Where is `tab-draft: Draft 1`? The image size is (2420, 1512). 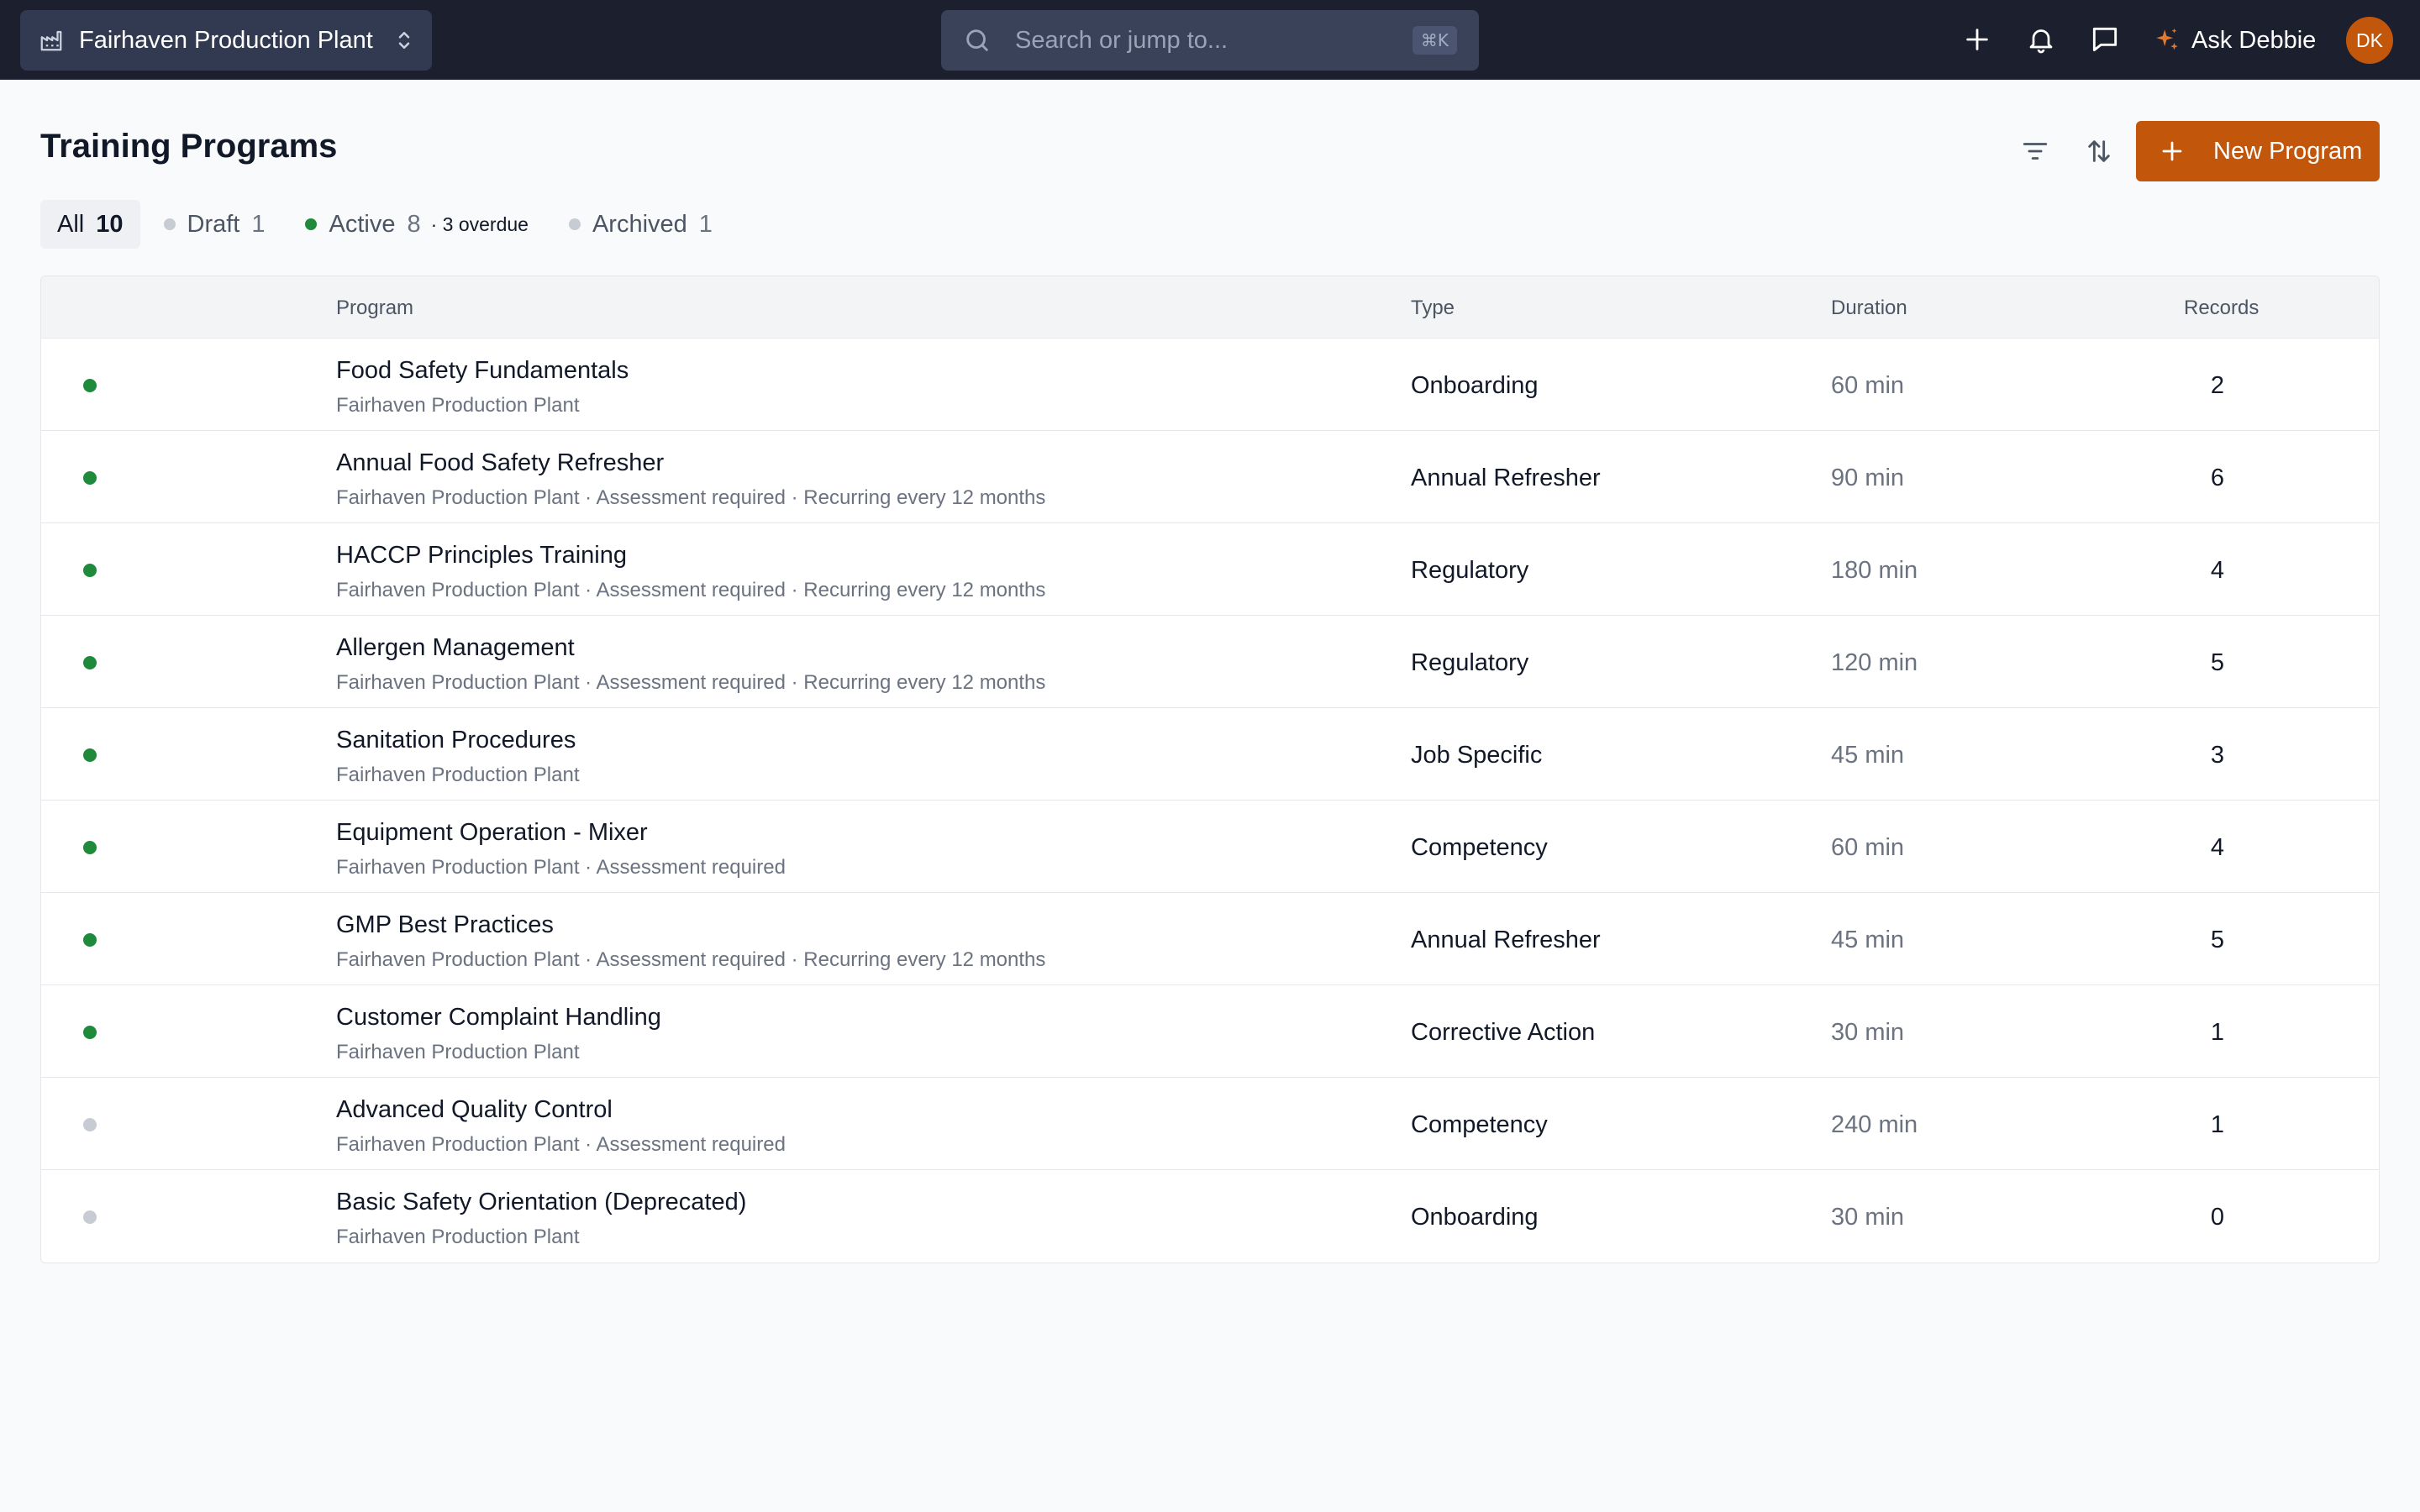 tab-draft: Draft 1 is located at coordinates (214, 224).